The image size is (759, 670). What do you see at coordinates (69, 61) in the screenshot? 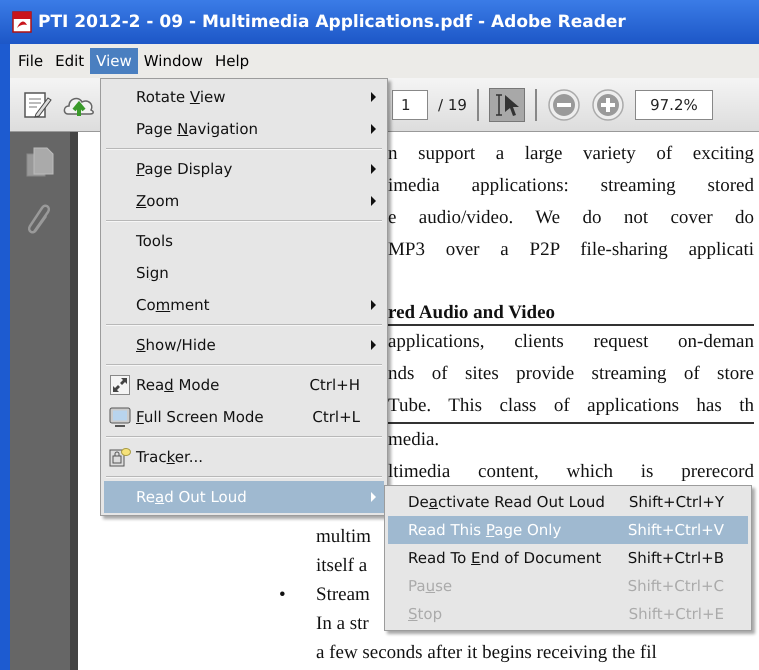
I see `menu-item: Edit` at bounding box center [69, 61].